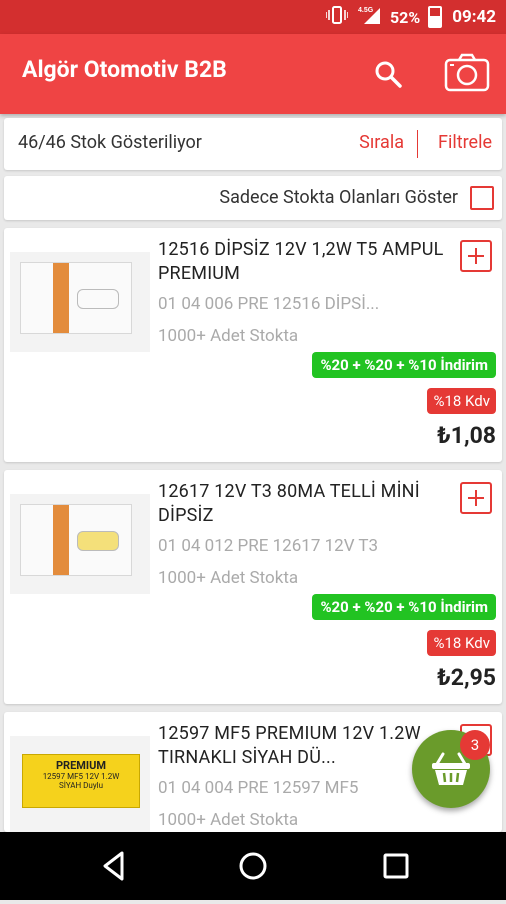  Describe the element at coordinates (405, 17) in the screenshot. I see `battery-percent: 52%` at that location.